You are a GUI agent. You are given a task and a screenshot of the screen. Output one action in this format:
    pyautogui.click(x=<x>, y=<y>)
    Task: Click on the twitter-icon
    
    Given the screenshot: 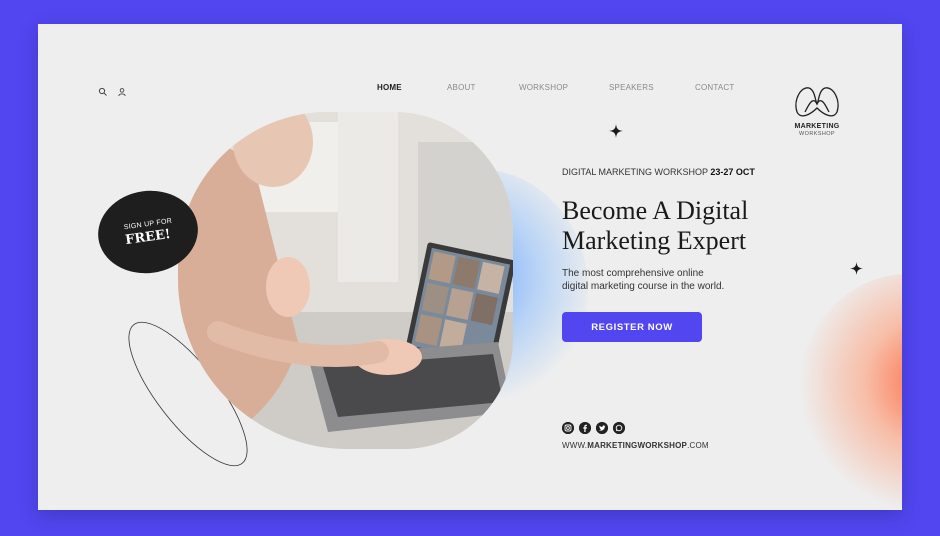 What is the action you would take?
    pyautogui.click(x=602, y=428)
    